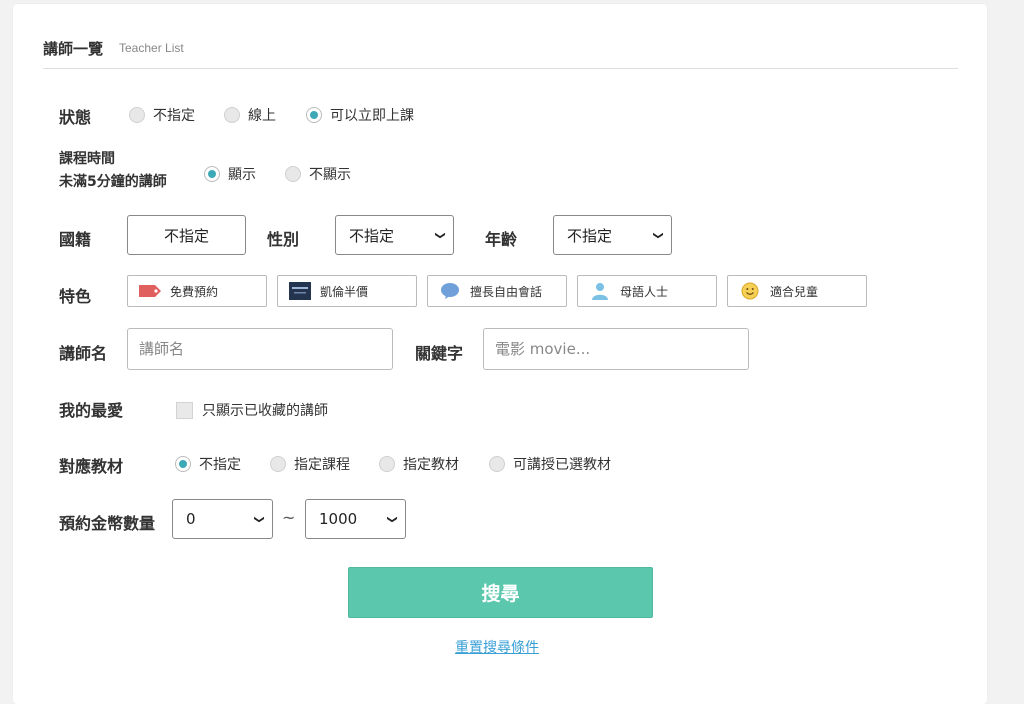  I want to click on feature-kids-friendly: 適合兒童, so click(797, 291).